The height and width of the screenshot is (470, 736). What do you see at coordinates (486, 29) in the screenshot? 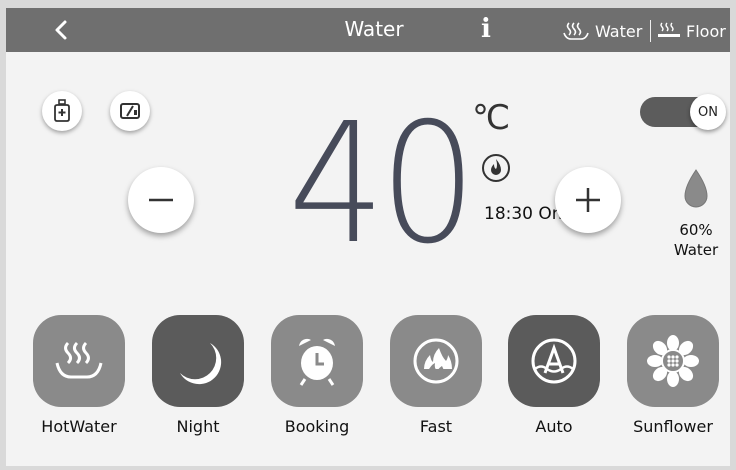
I see `info-button: i` at bounding box center [486, 29].